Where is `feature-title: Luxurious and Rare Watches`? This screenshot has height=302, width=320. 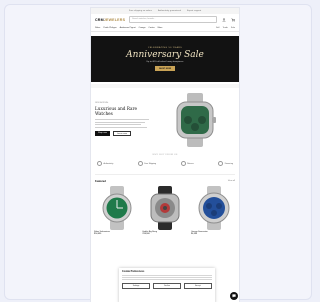
feature-title: Luxurious and Rare Watches is located at coordinates (116, 111).